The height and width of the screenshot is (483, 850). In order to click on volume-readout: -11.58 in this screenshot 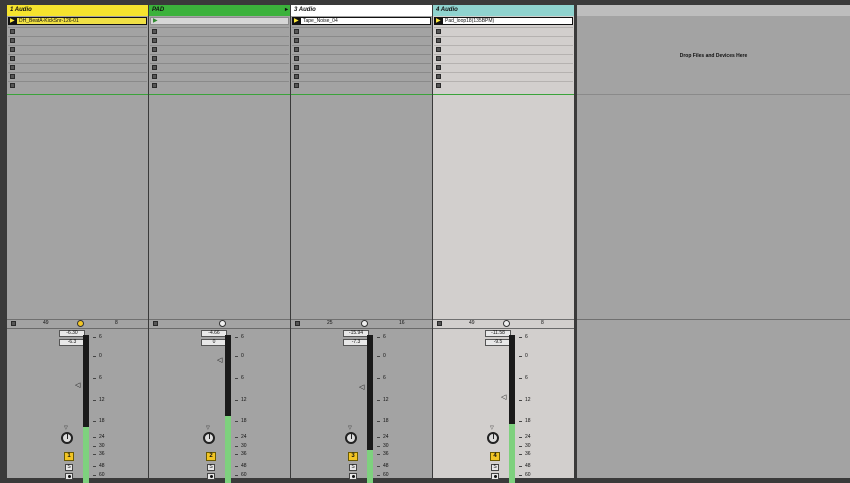, I will do `click(498, 333)`.